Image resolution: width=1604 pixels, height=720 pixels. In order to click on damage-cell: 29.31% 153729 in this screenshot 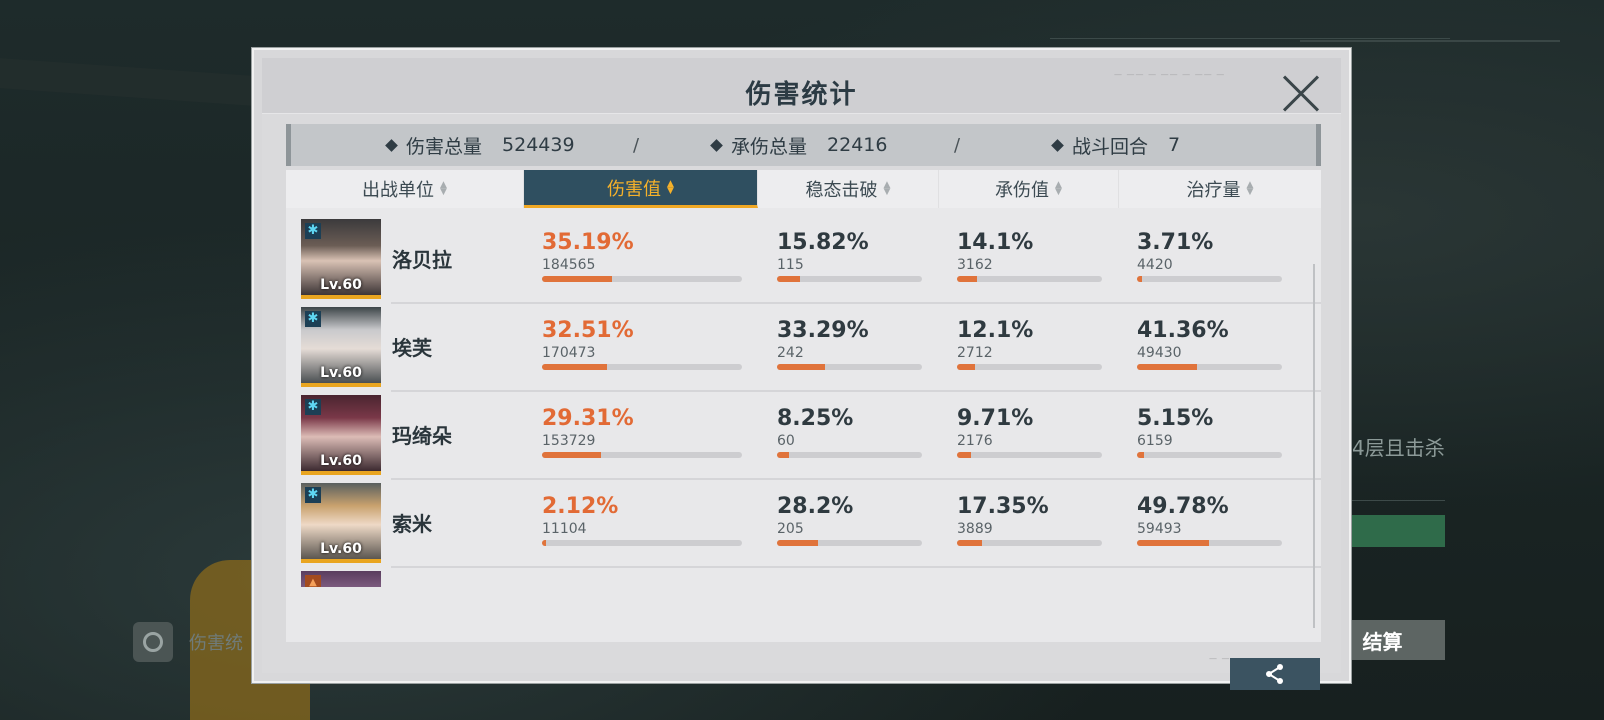, I will do `click(642, 432)`.